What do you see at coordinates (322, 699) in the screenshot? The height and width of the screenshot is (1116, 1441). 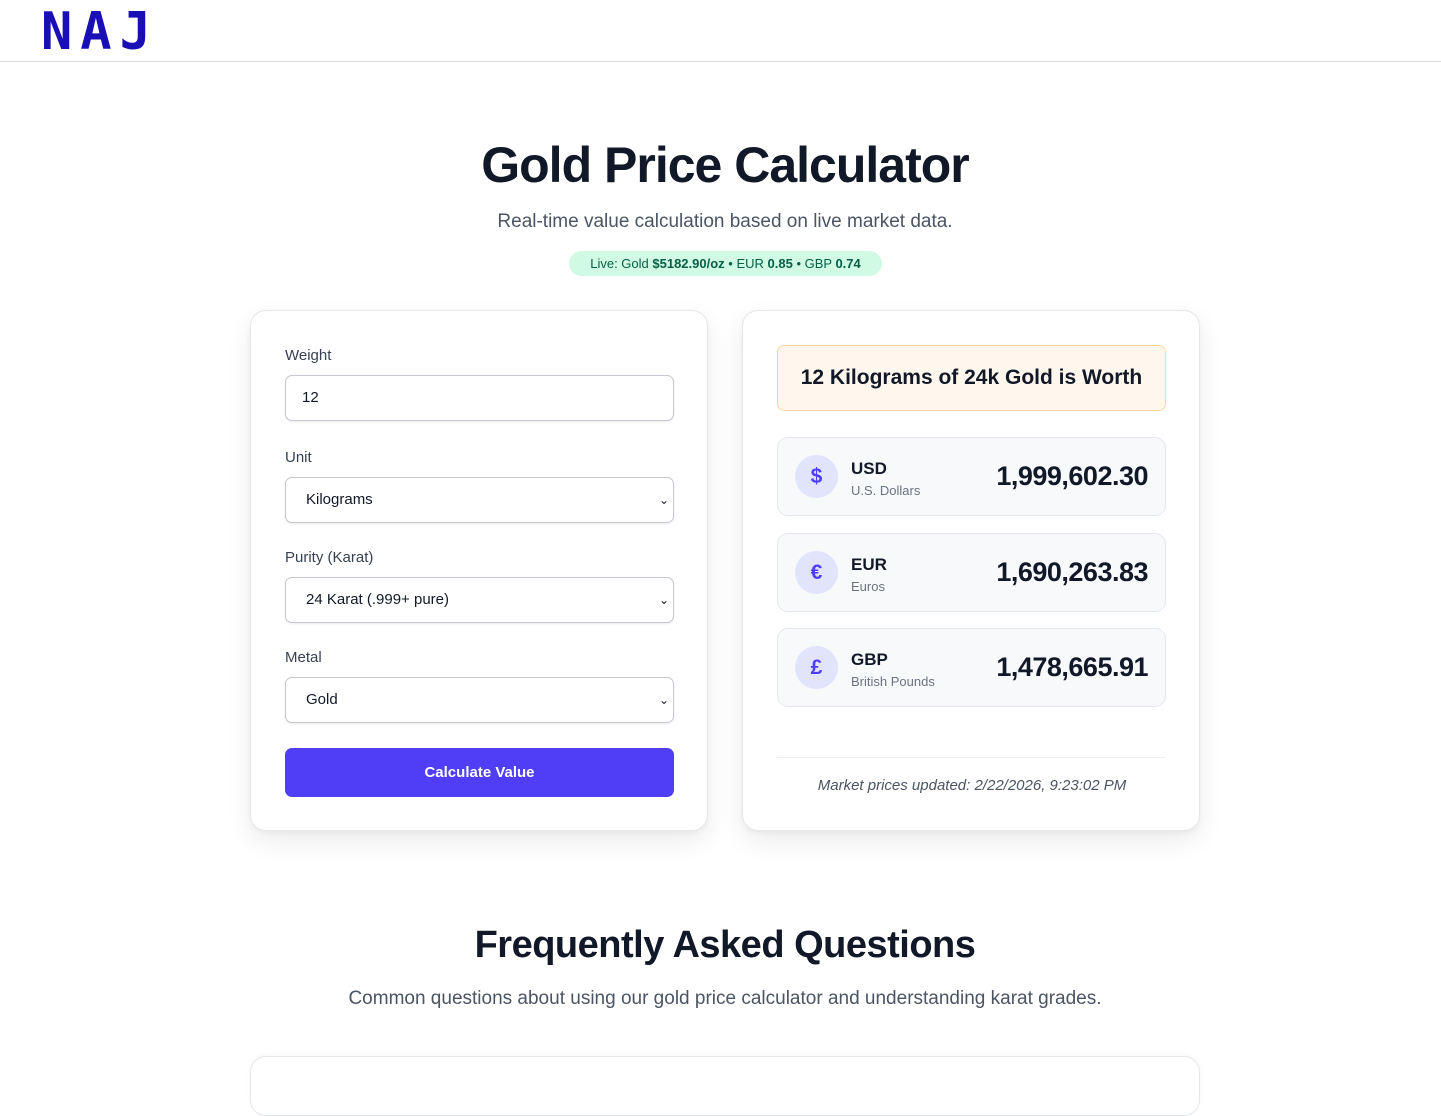 I see `metal-select-value: Gold` at bounding box center [322, 699].